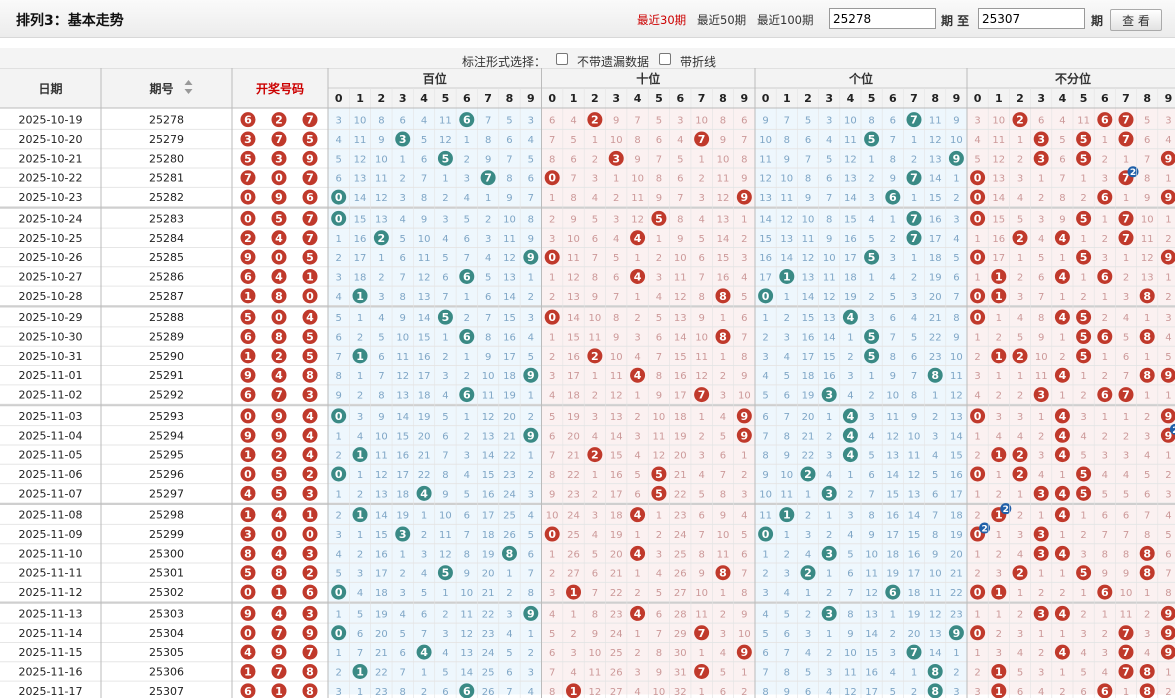  What do you see at coordinates (488, 494) in the screenshot?
I see `omission-cell: 16` at bounding box center [488, 494].